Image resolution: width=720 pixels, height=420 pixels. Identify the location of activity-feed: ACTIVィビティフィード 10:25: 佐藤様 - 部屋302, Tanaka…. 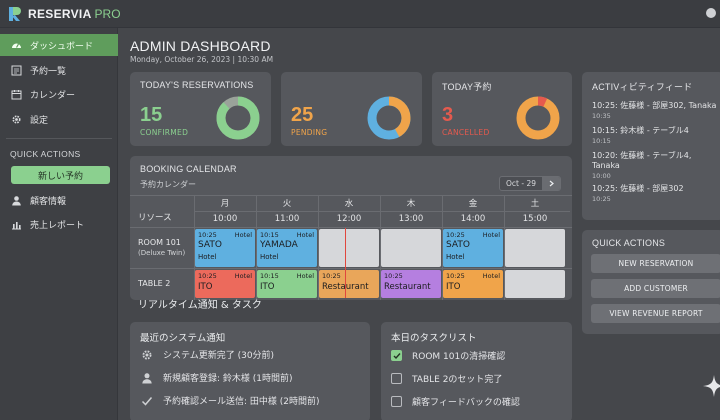
(651, 146).